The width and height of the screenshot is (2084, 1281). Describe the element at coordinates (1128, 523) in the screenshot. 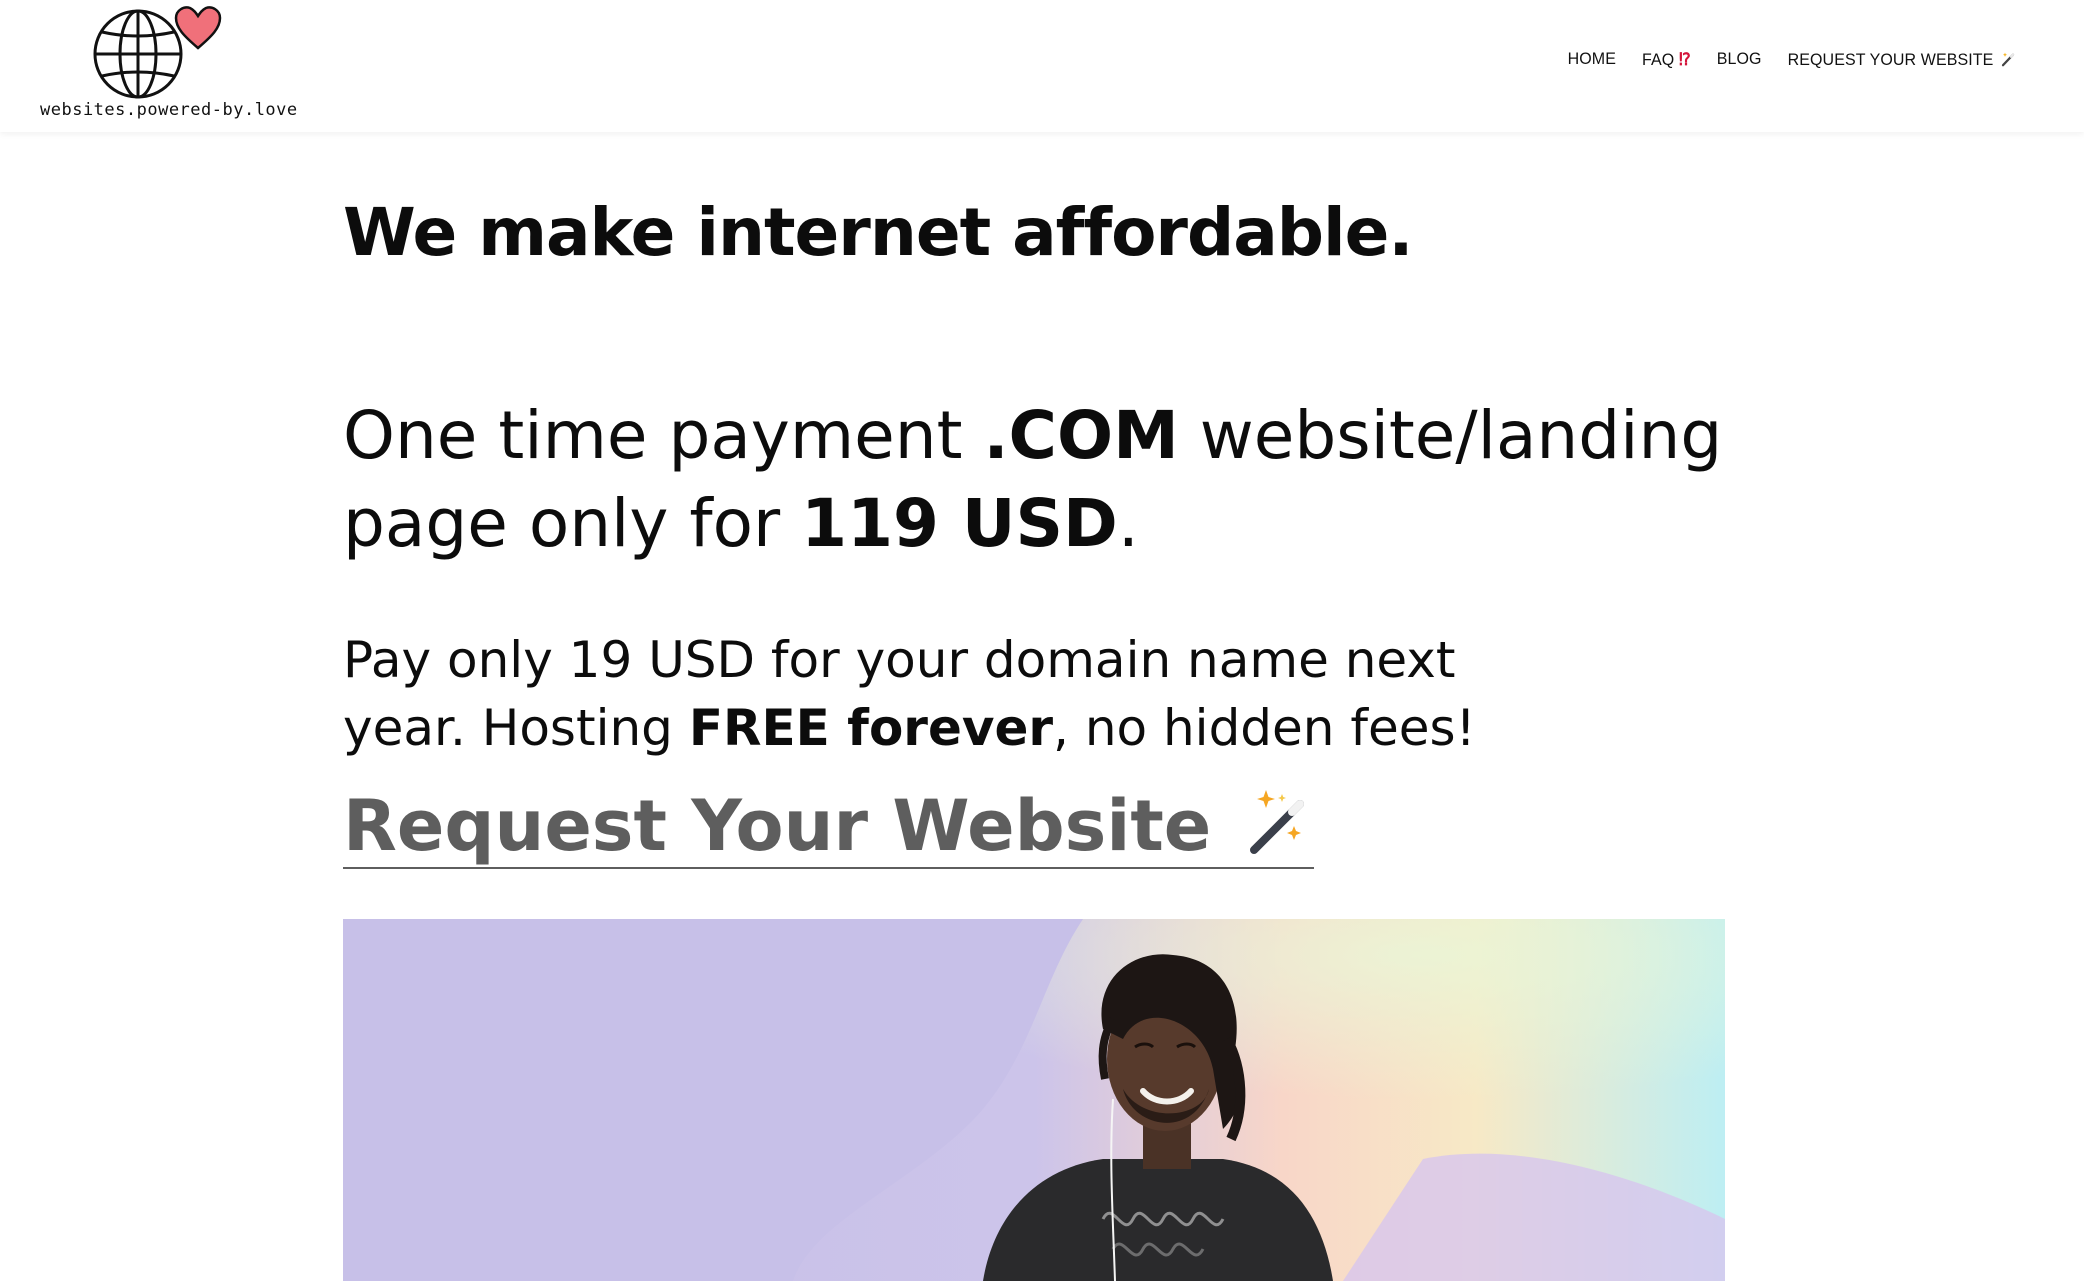

I see `offer-part3: .` at that location.